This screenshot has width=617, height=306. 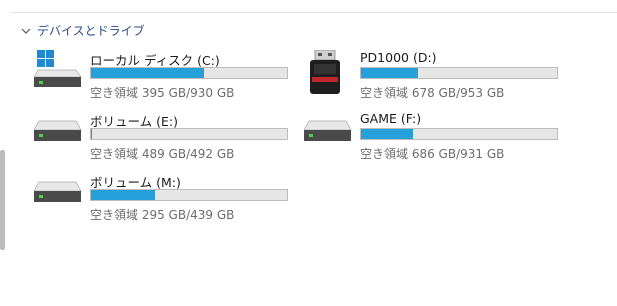 I want to click on free-space-text: 空き領域 686 GB/931 GB, so click(x=432, y=154).